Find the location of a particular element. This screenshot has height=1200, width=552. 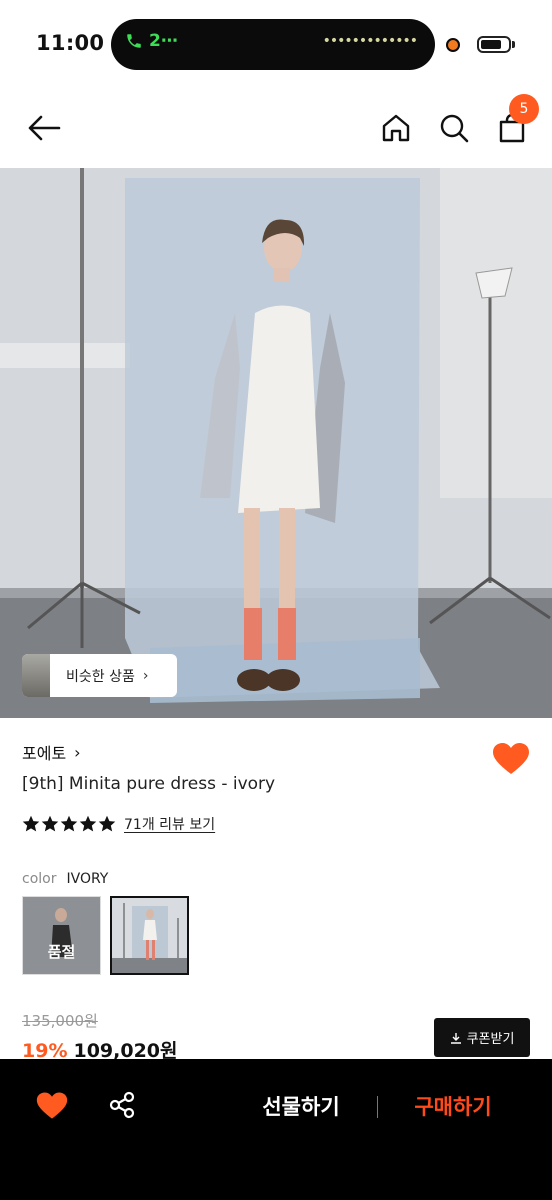

home-icon is located at coordinates (396, 128).